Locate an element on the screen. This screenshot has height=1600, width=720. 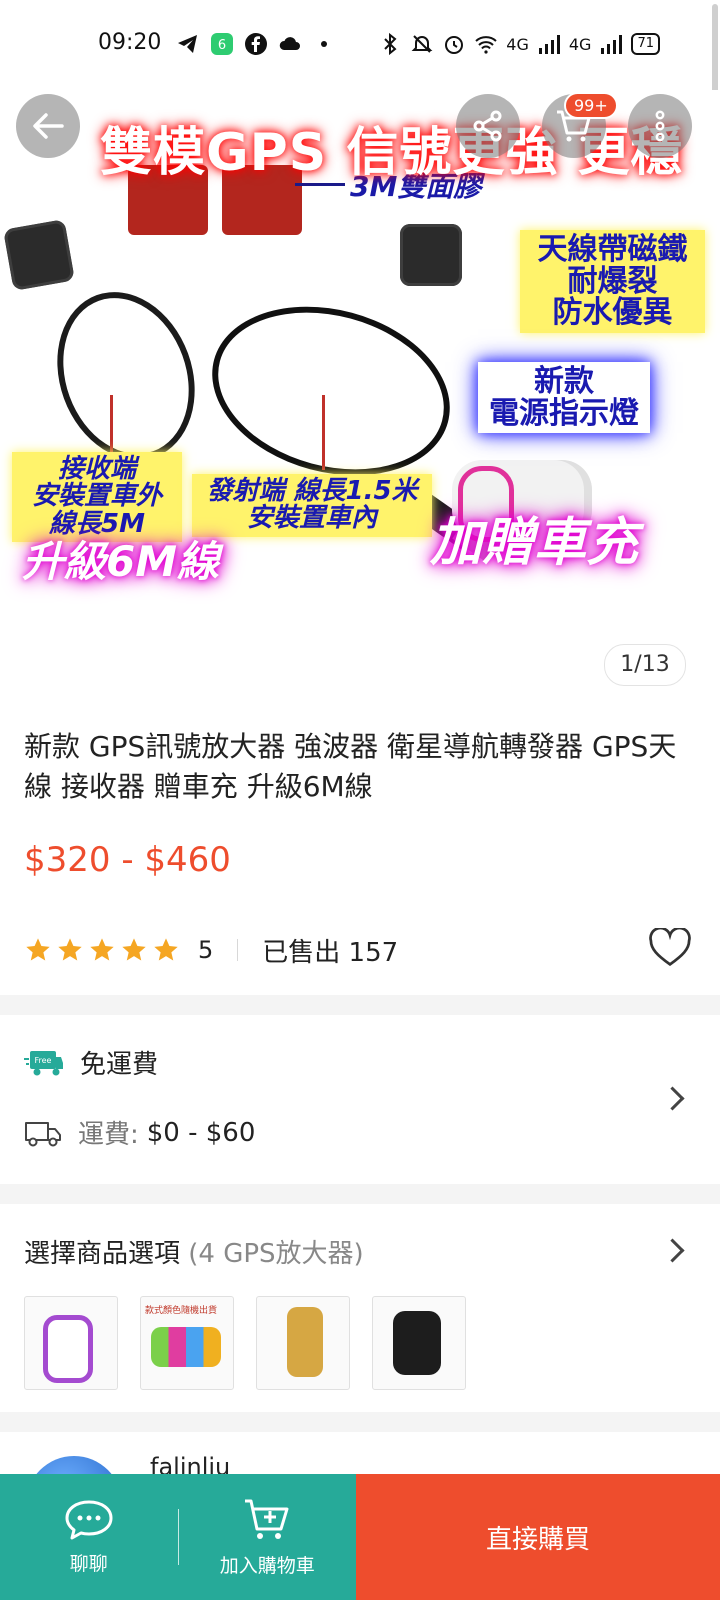
image-counter: 1/13 is located at coordinates (645, 665).